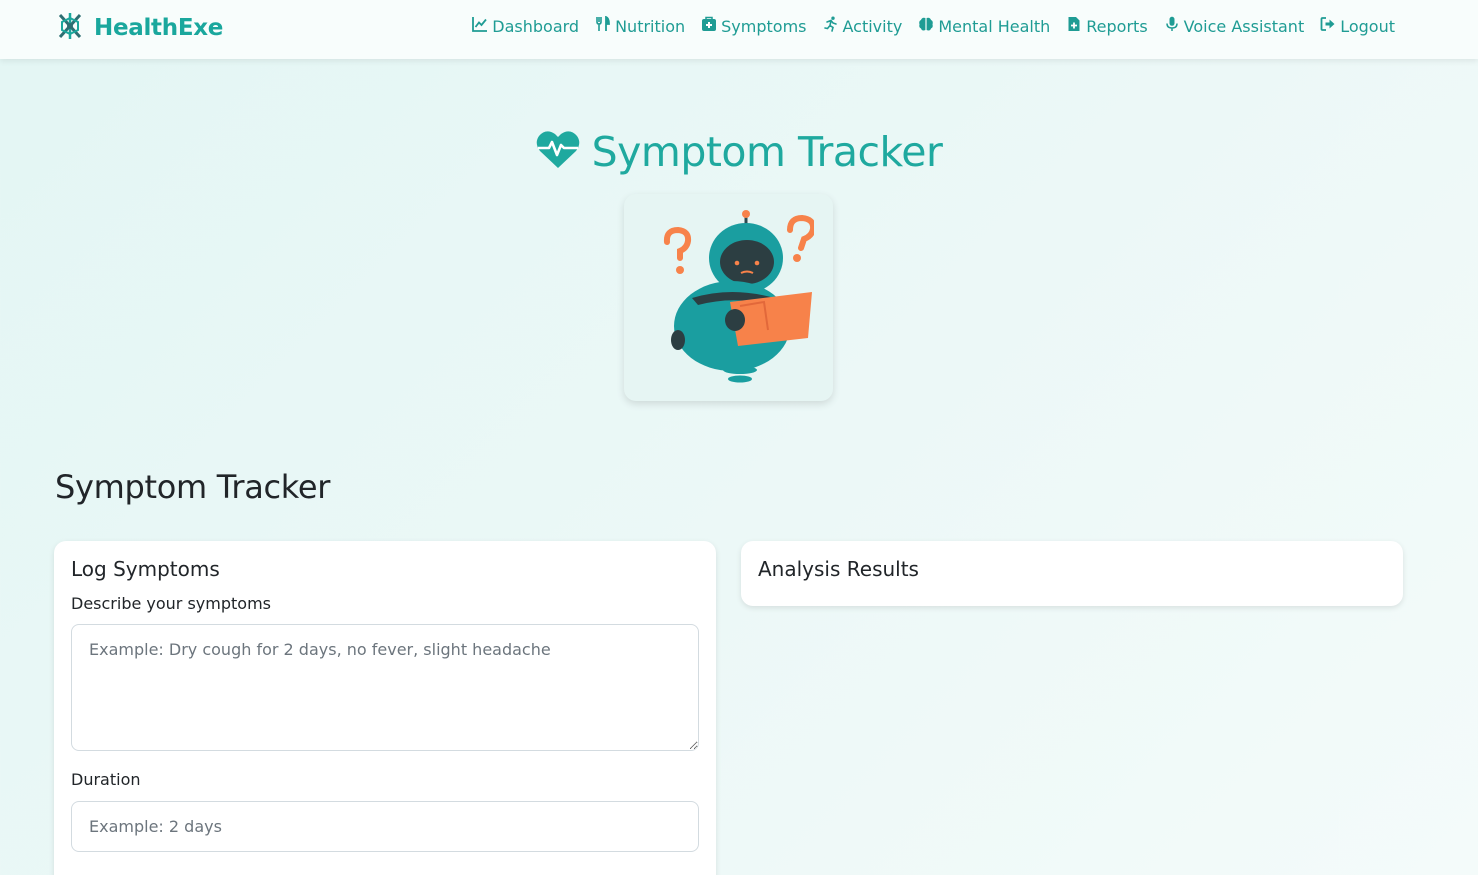 The height and width of the screenshot is (875, 1478). I want to click on nav-item-voice-assistant: Voice Assistant, so click(1234, 26).